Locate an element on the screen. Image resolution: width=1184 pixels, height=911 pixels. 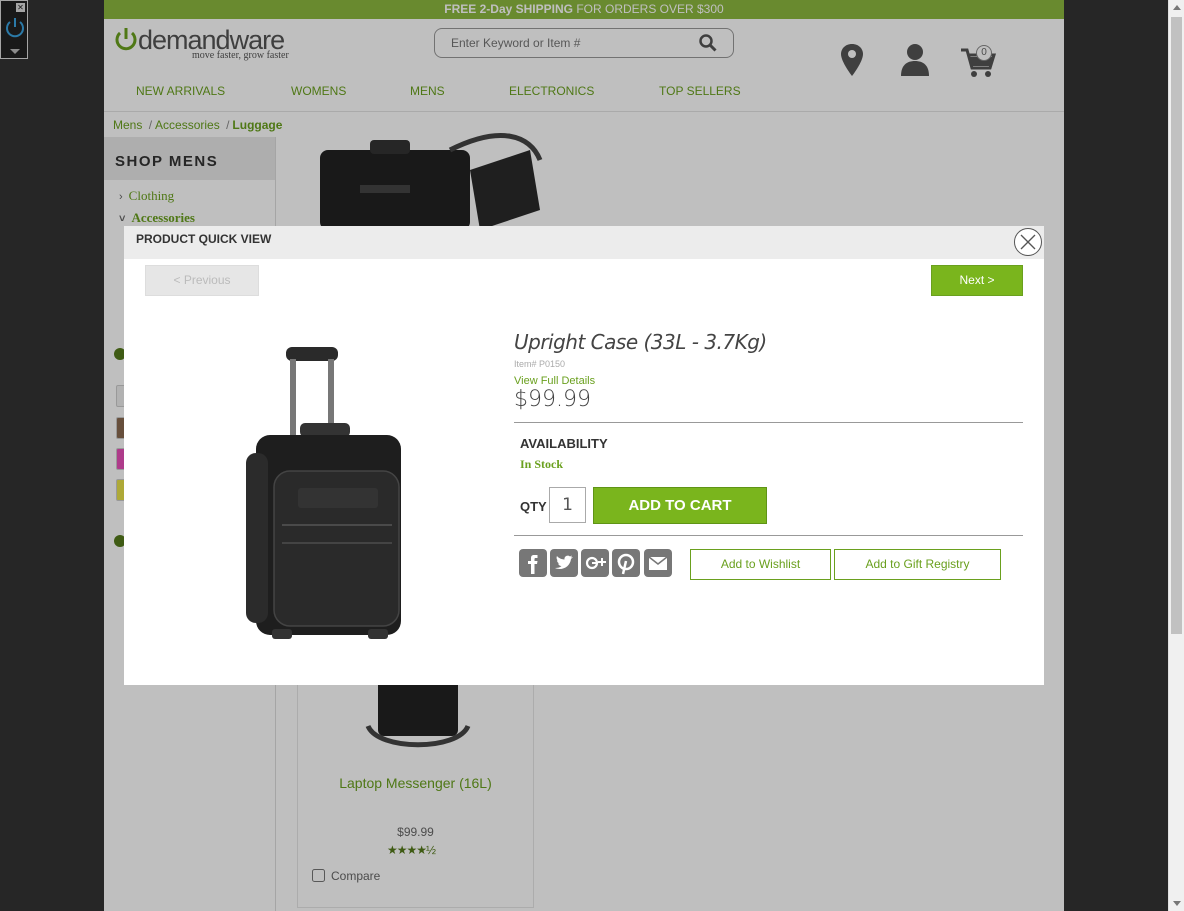
product-image is located at coordinates (323, 493).